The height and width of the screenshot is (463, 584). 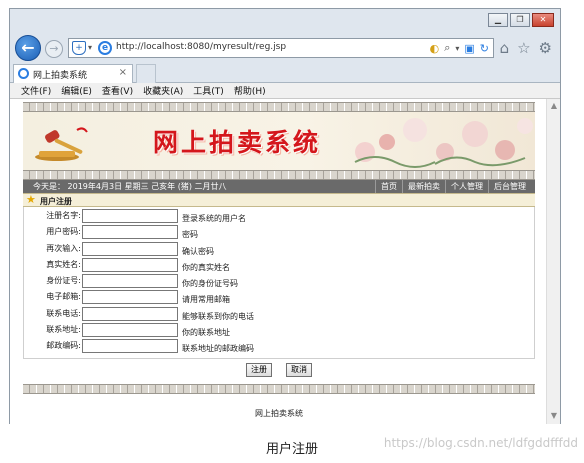 What do you see at coordinates (105, 48) in the screenshot?
I see `ie-logo-icon: e` at bounding box center [105, 48].